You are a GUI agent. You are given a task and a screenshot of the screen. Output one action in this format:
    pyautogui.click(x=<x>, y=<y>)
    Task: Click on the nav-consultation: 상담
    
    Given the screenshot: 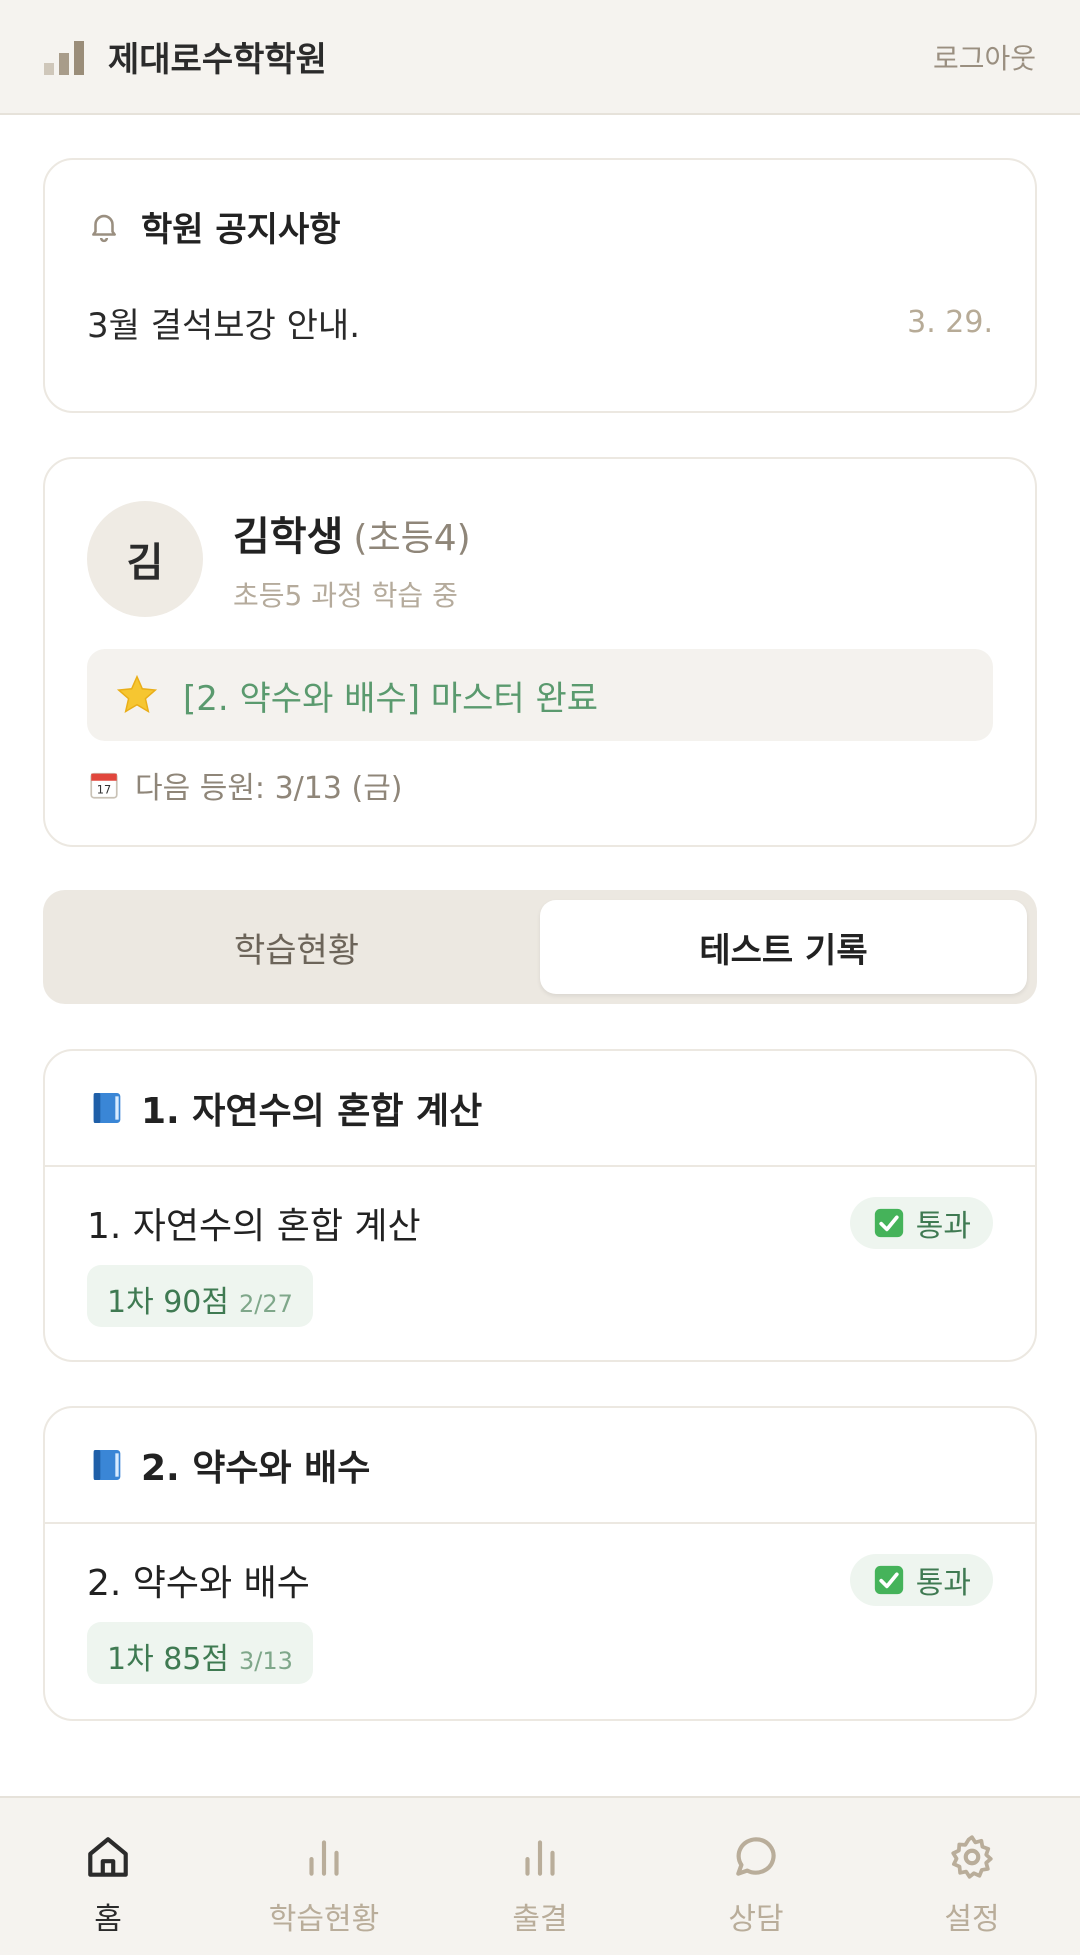 What is the action you would take?
    pyautogui.click(x=756, y=1876)
    